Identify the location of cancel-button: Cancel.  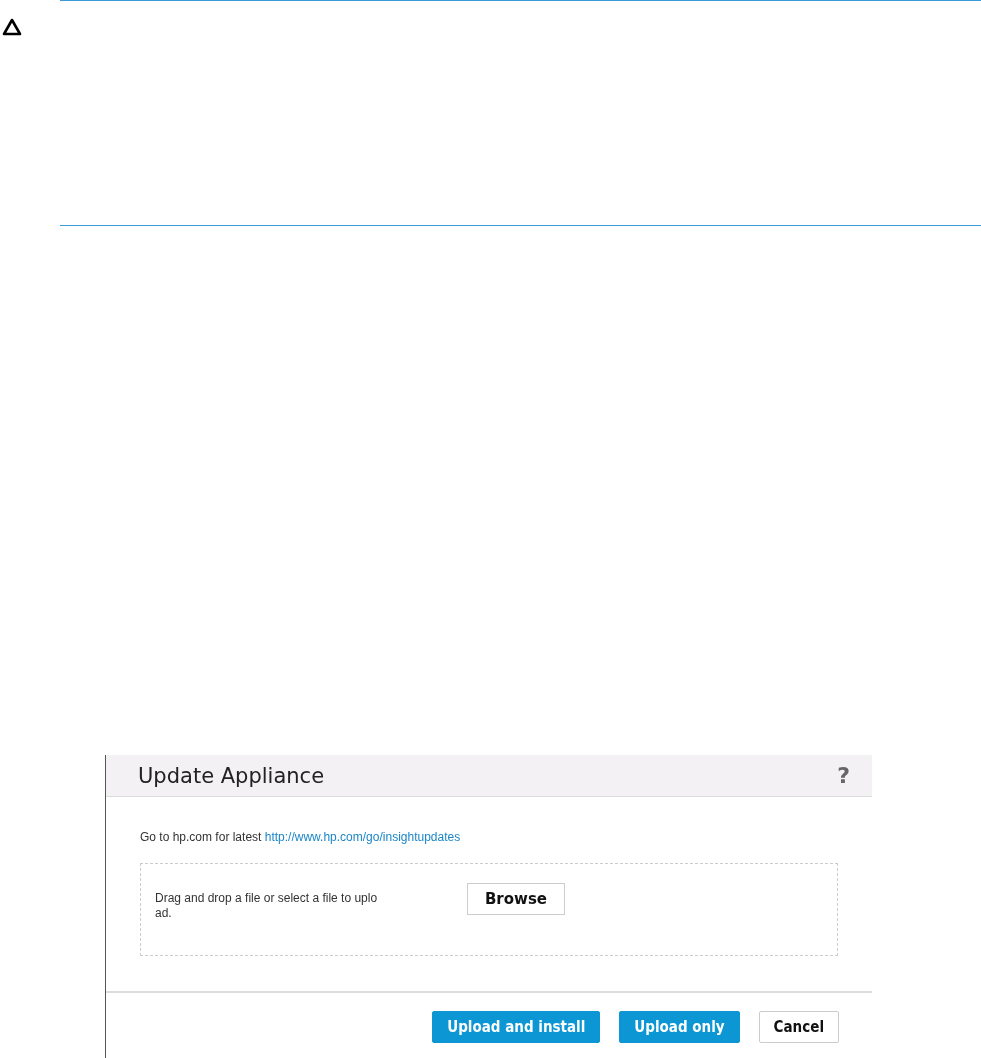
(798, 1027).